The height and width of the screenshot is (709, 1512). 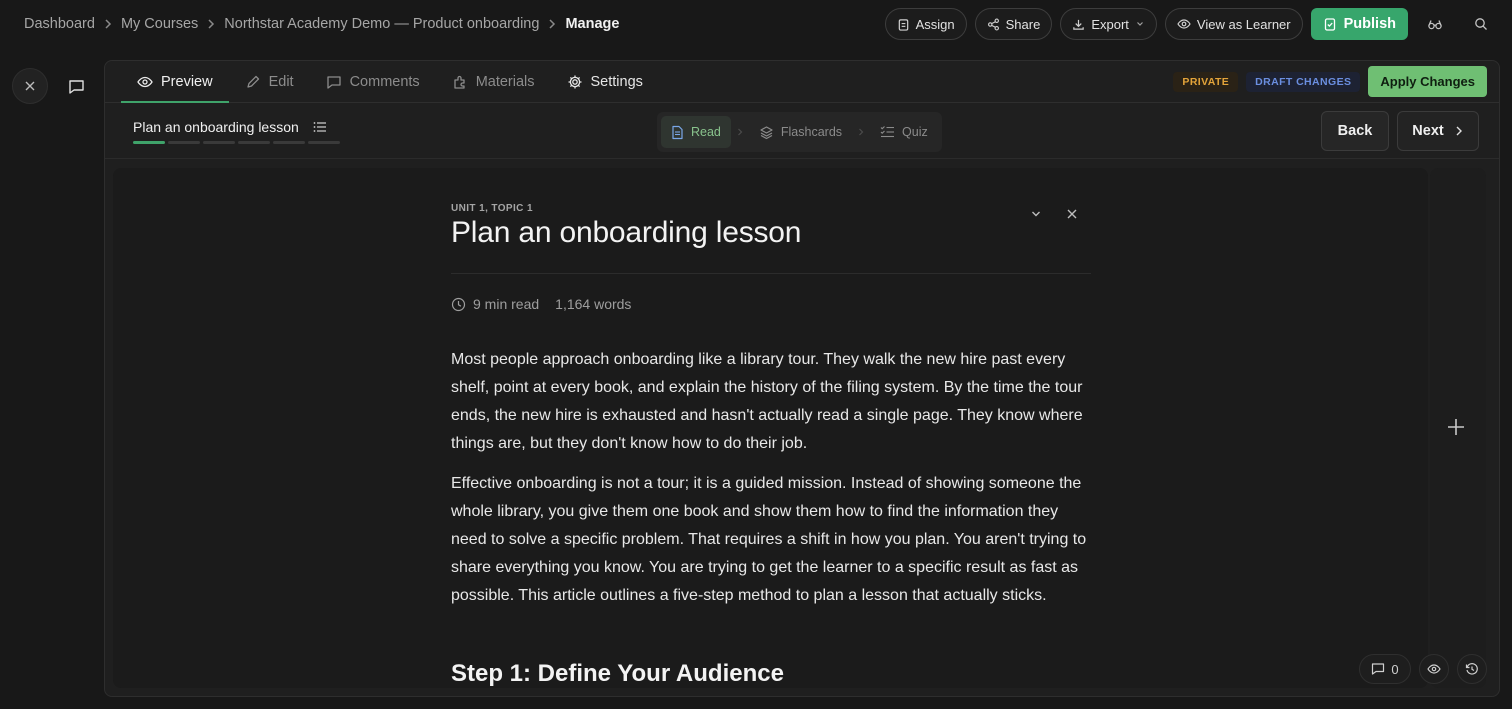 I want to click on view-as-learner-label: View as Learner, so click(x=1243, y=24).